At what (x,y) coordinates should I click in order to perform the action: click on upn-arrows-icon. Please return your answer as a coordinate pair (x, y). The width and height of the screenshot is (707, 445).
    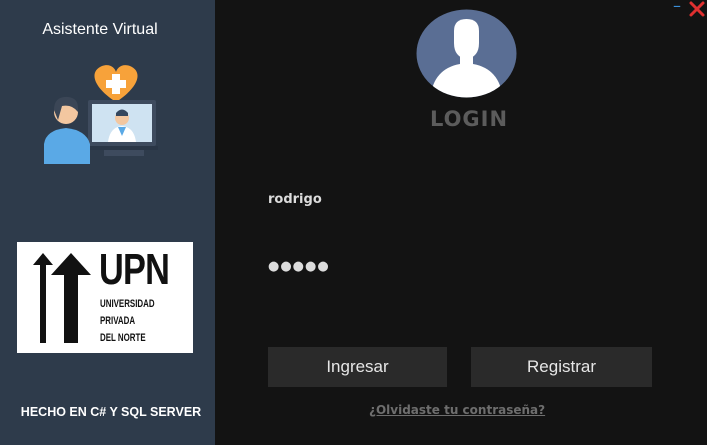
    Looking at the image, I should click on (62, 298).